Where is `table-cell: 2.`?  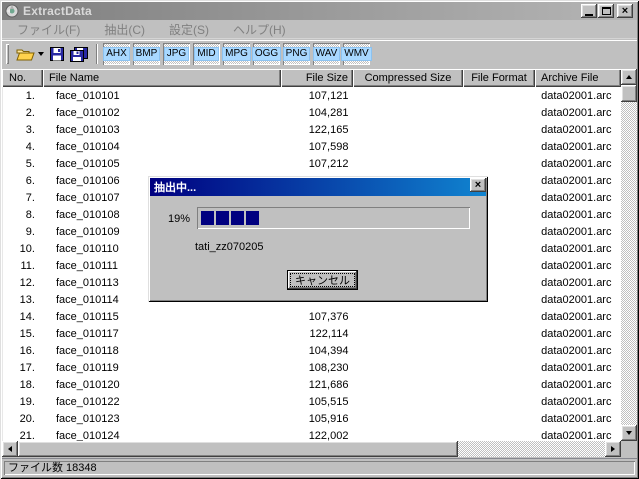 table-cell: 2. is located at coordinates (30, 112).